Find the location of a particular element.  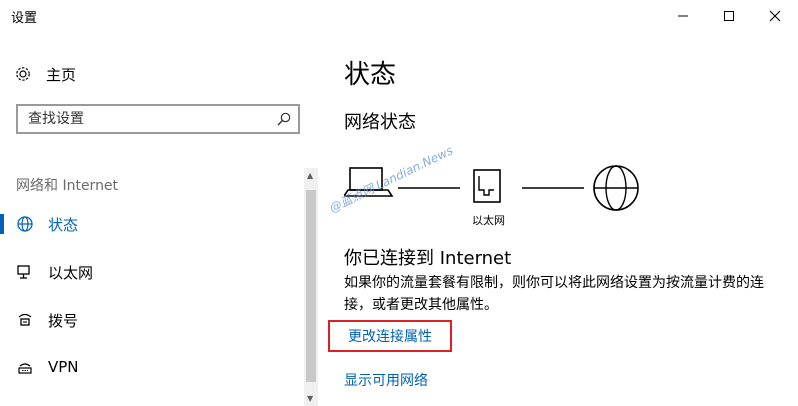

globe-icon is located at coordinates (25, 224).